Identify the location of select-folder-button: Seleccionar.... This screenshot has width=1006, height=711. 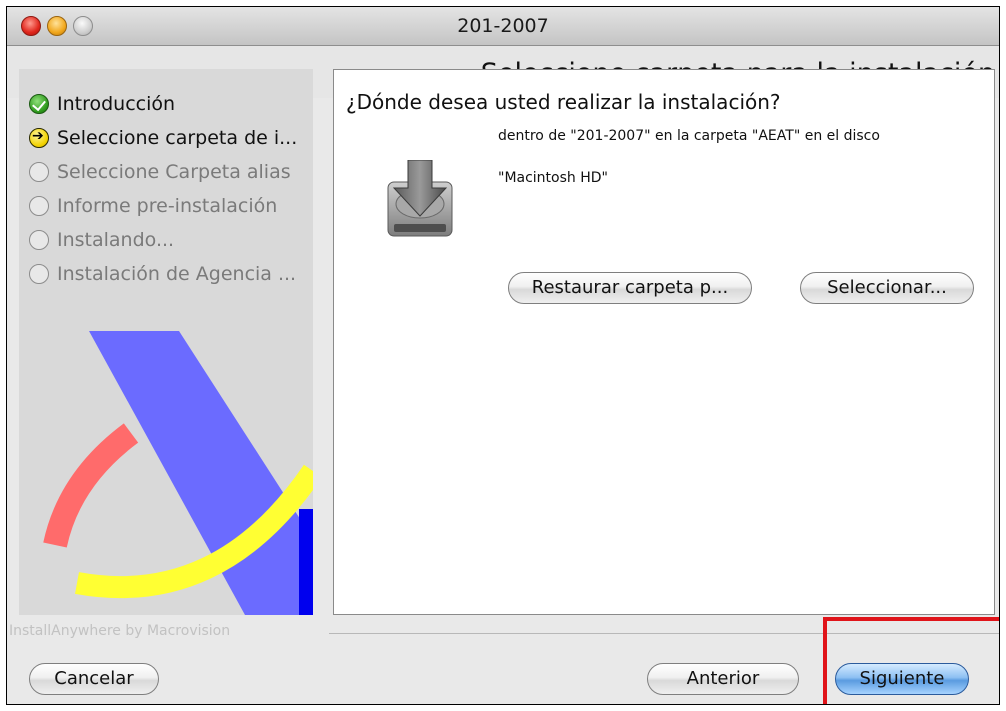
(887, 288).